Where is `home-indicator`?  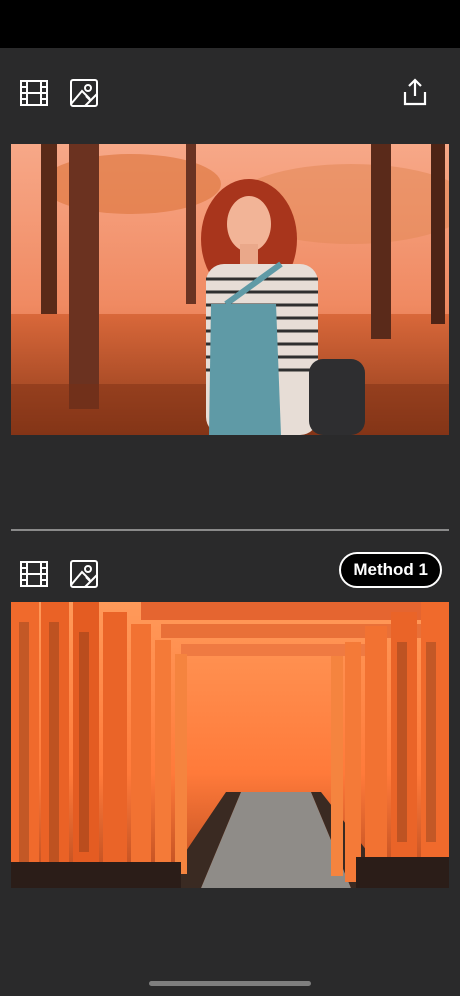 home-indicator is located at coordinates (230, 983).